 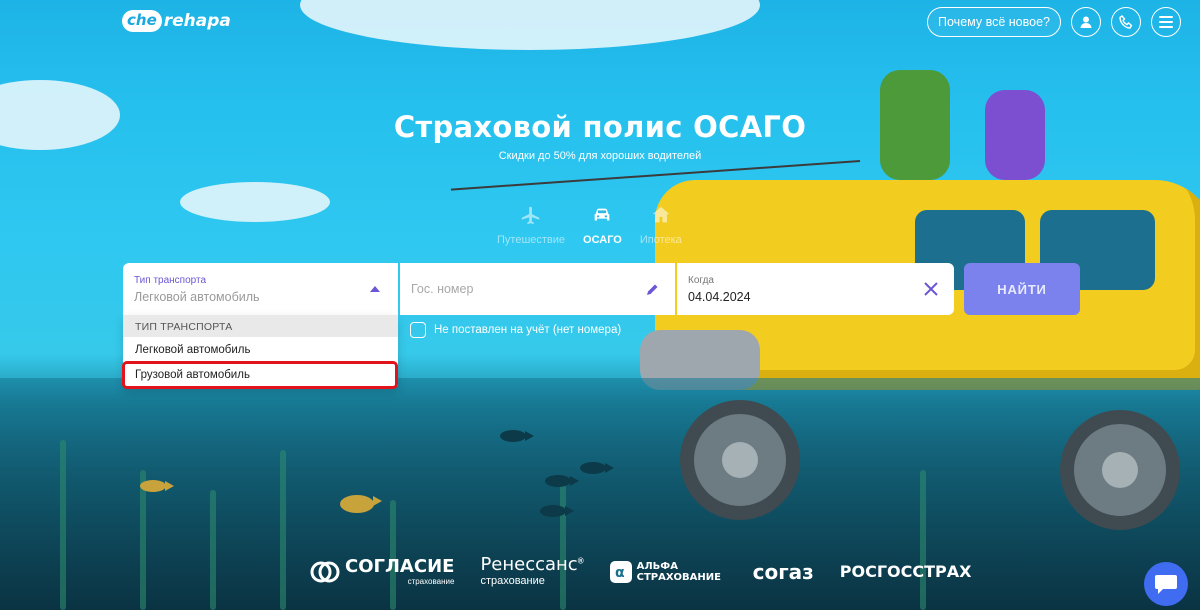 What do you see at coordinates (142, 21) in the screenshot?
I see `logo-mark: che` at bounding box center [142, 21].